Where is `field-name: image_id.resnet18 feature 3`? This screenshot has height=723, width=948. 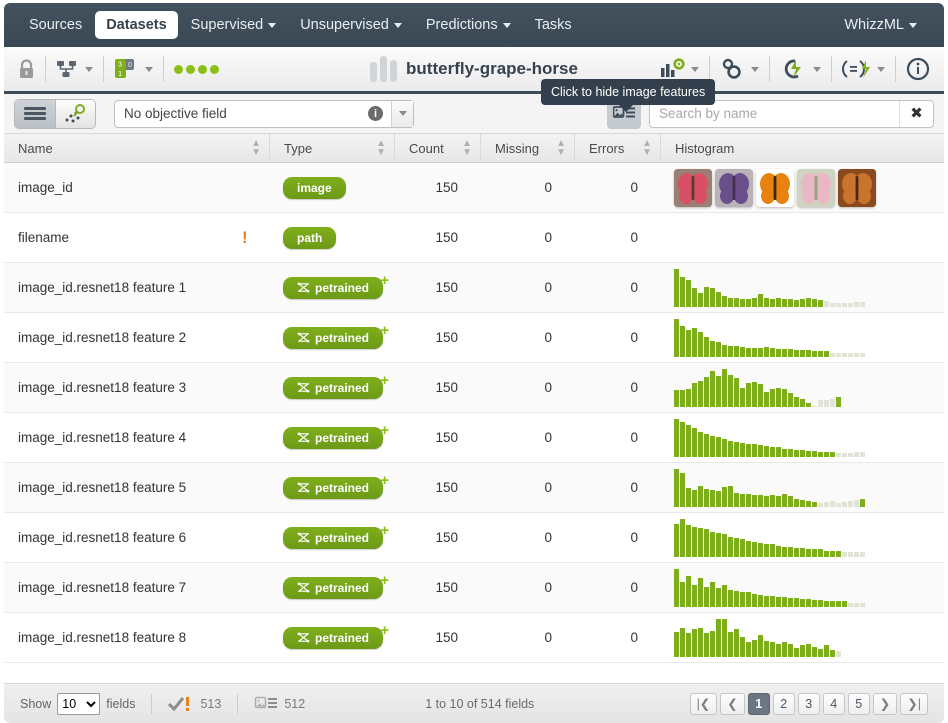 field-name: image_id.resnet18 feature 3 is located at coordinates (136, 388).